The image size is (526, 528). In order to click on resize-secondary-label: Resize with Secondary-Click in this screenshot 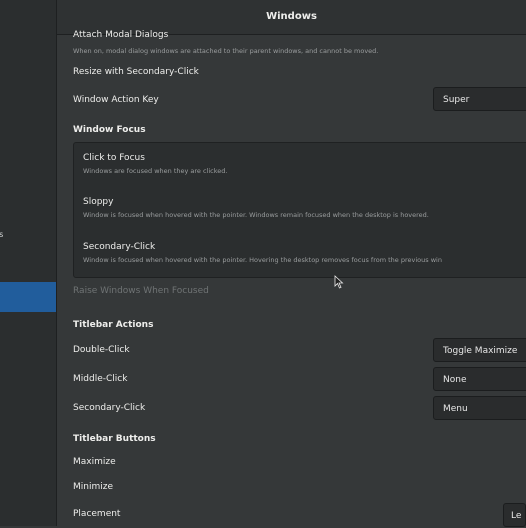, I will do `click(136, 72)`.